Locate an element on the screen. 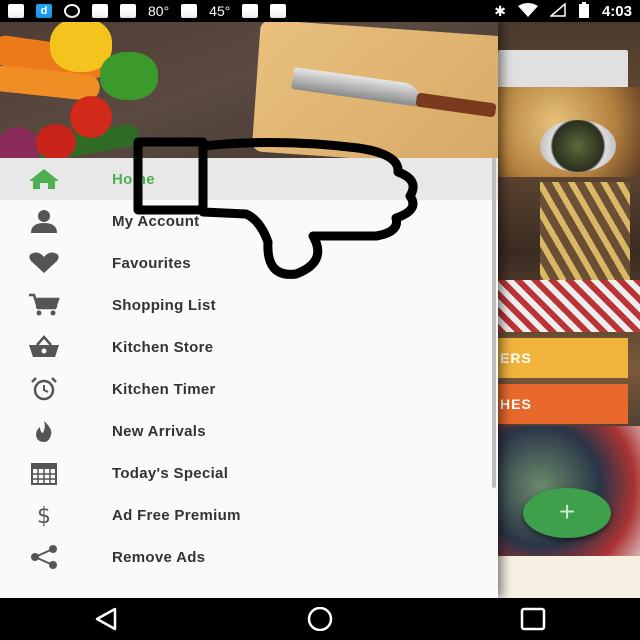 This screenshot has height=640, width=640. background-bowl-image is located at coordinates (578, 146).